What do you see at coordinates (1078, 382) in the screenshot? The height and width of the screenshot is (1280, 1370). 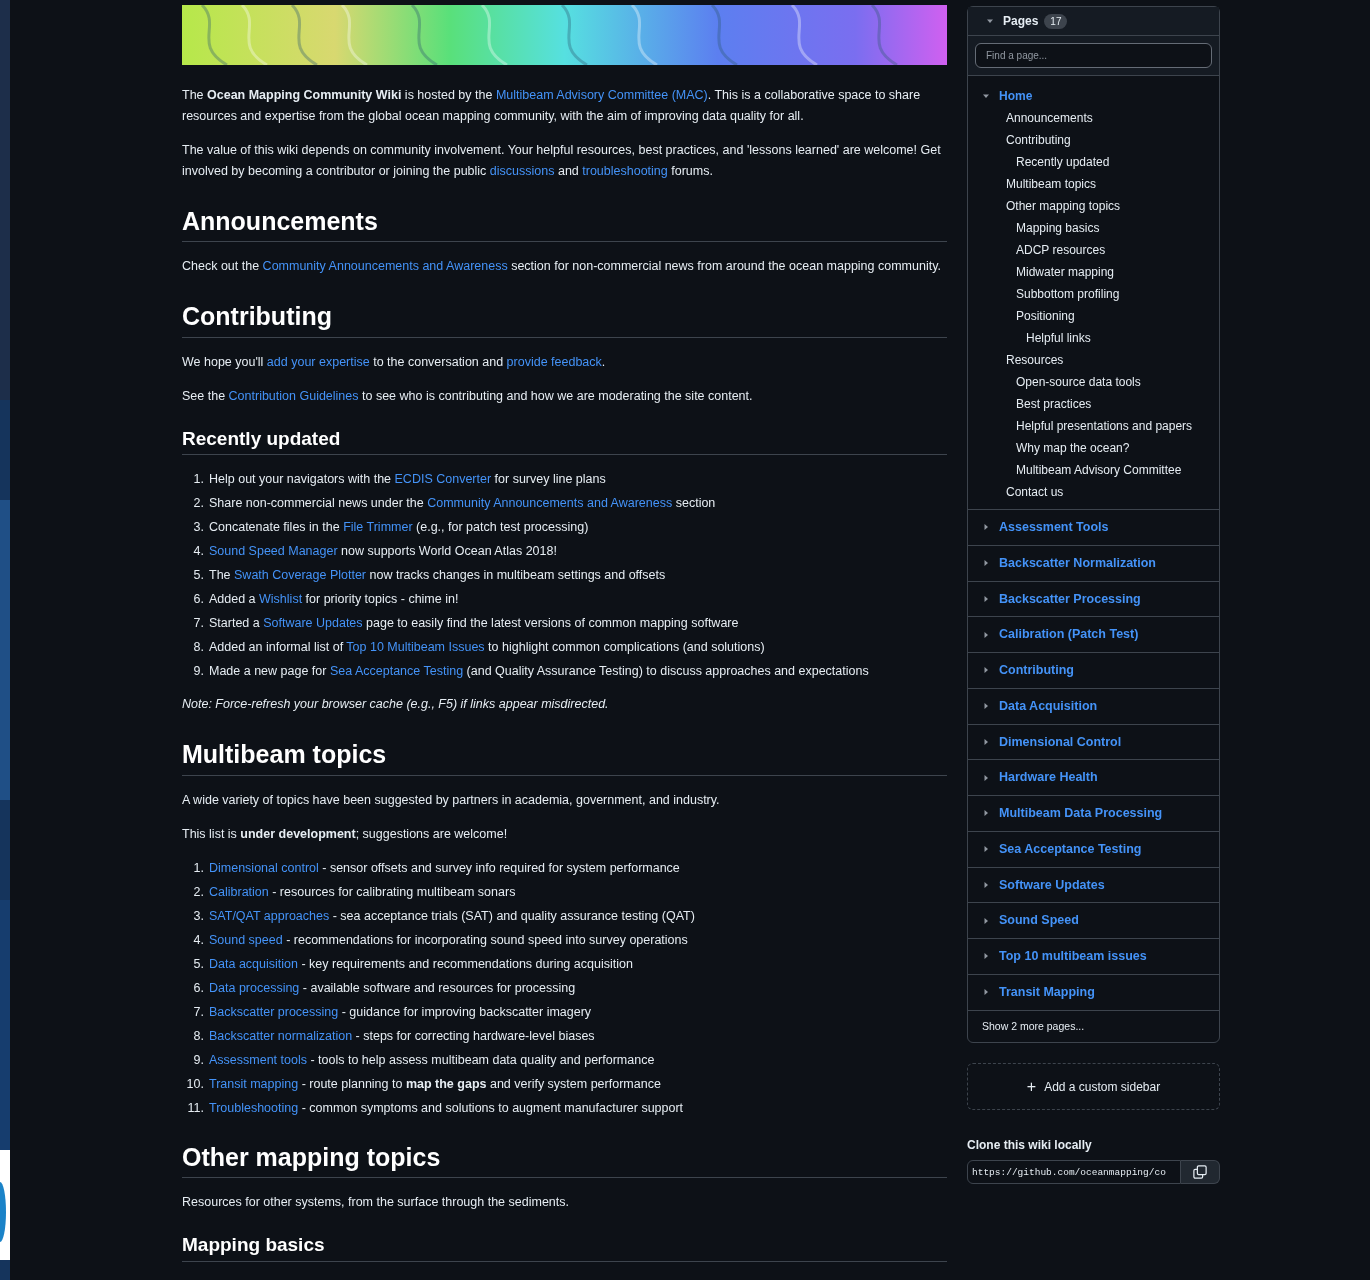 I see `page-link: Open-source data tools` at bounding box center [1078, 382].